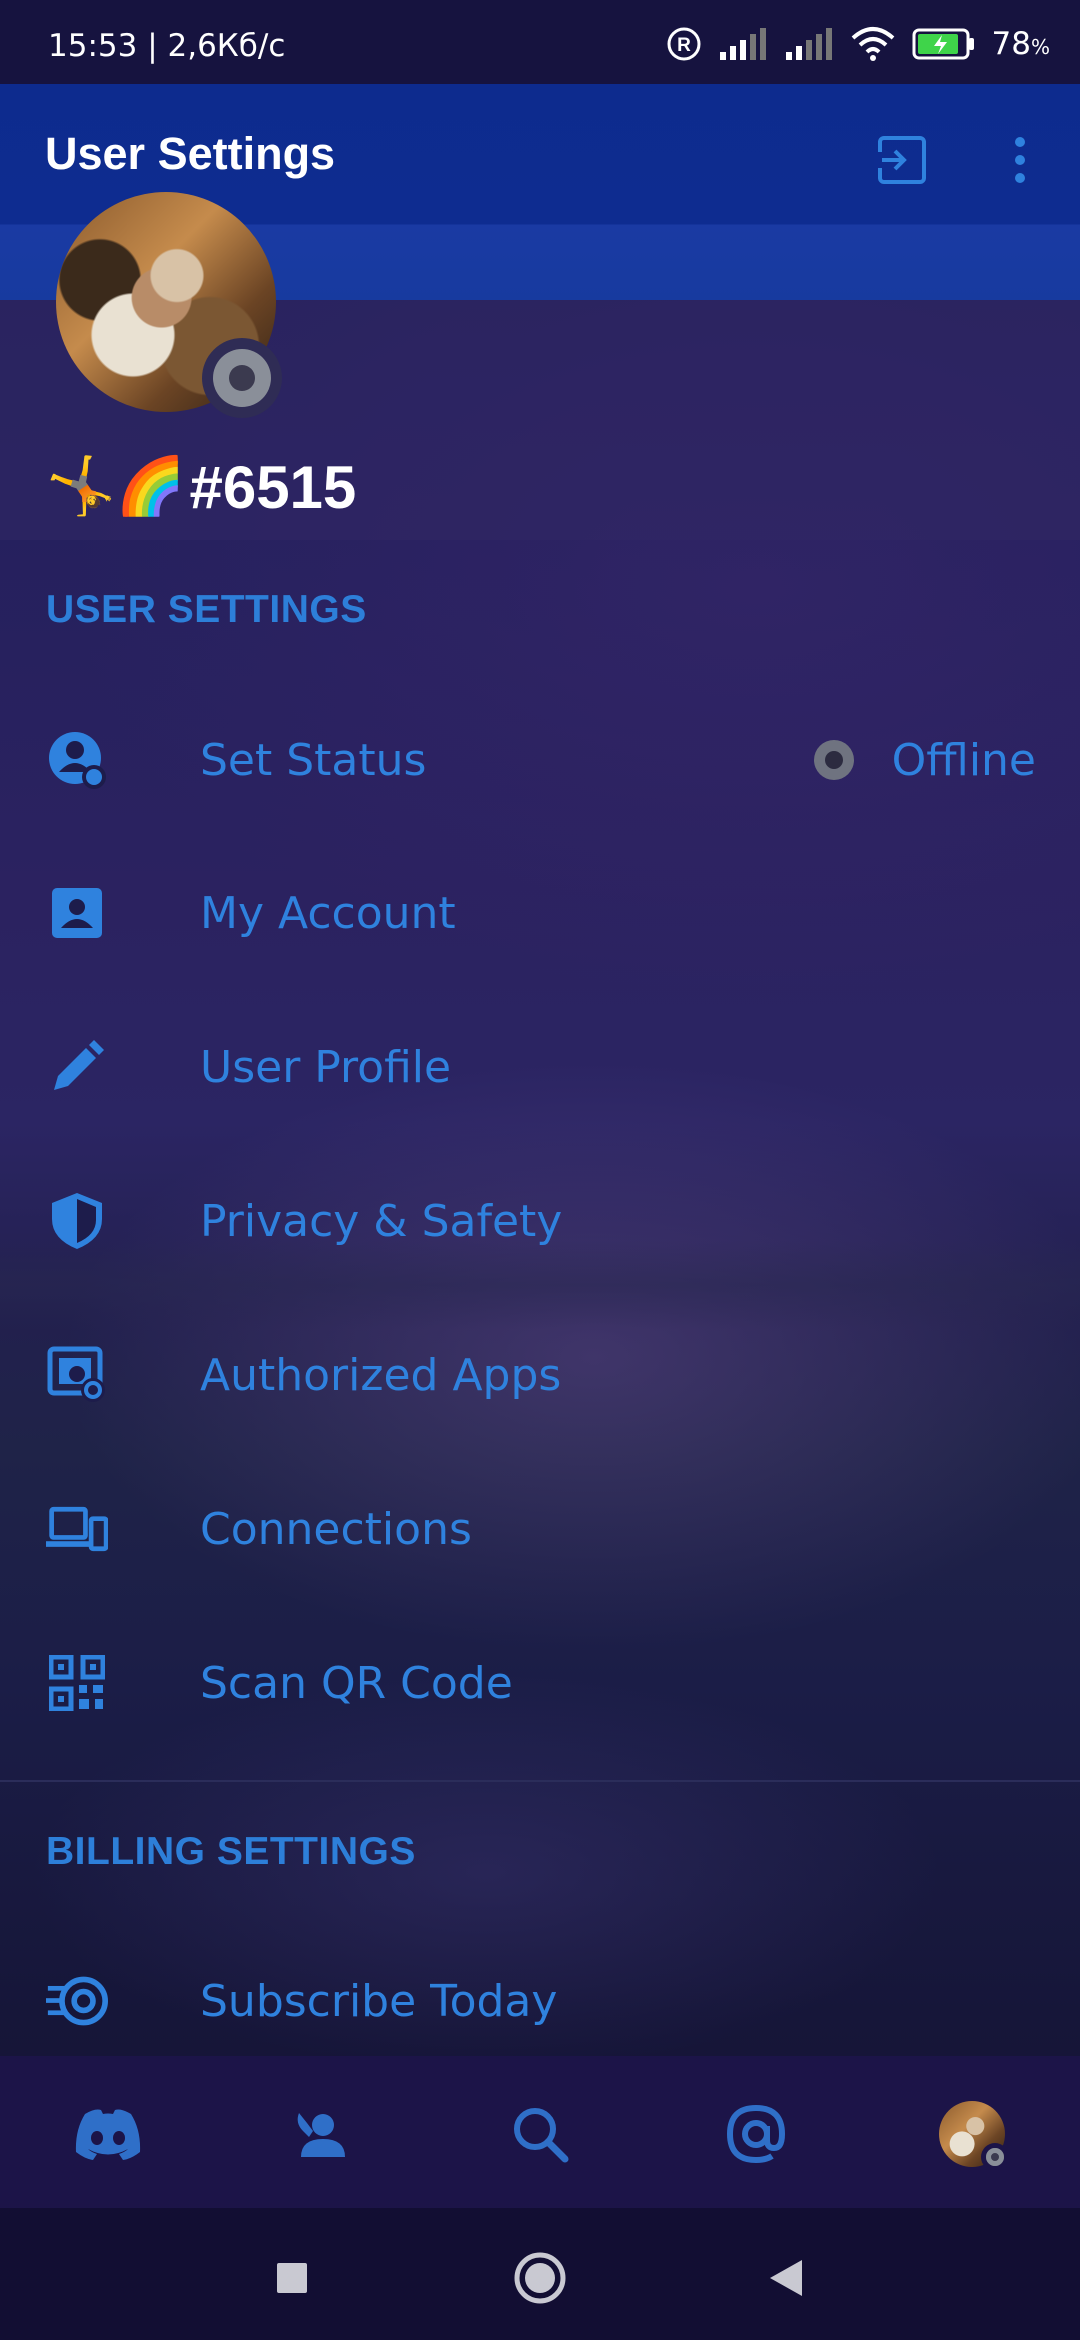  What do you see at coordinates (540, 913) in the screenshot?
I see `menu-item-my-account: My Account` at bounding box center [540, 913].